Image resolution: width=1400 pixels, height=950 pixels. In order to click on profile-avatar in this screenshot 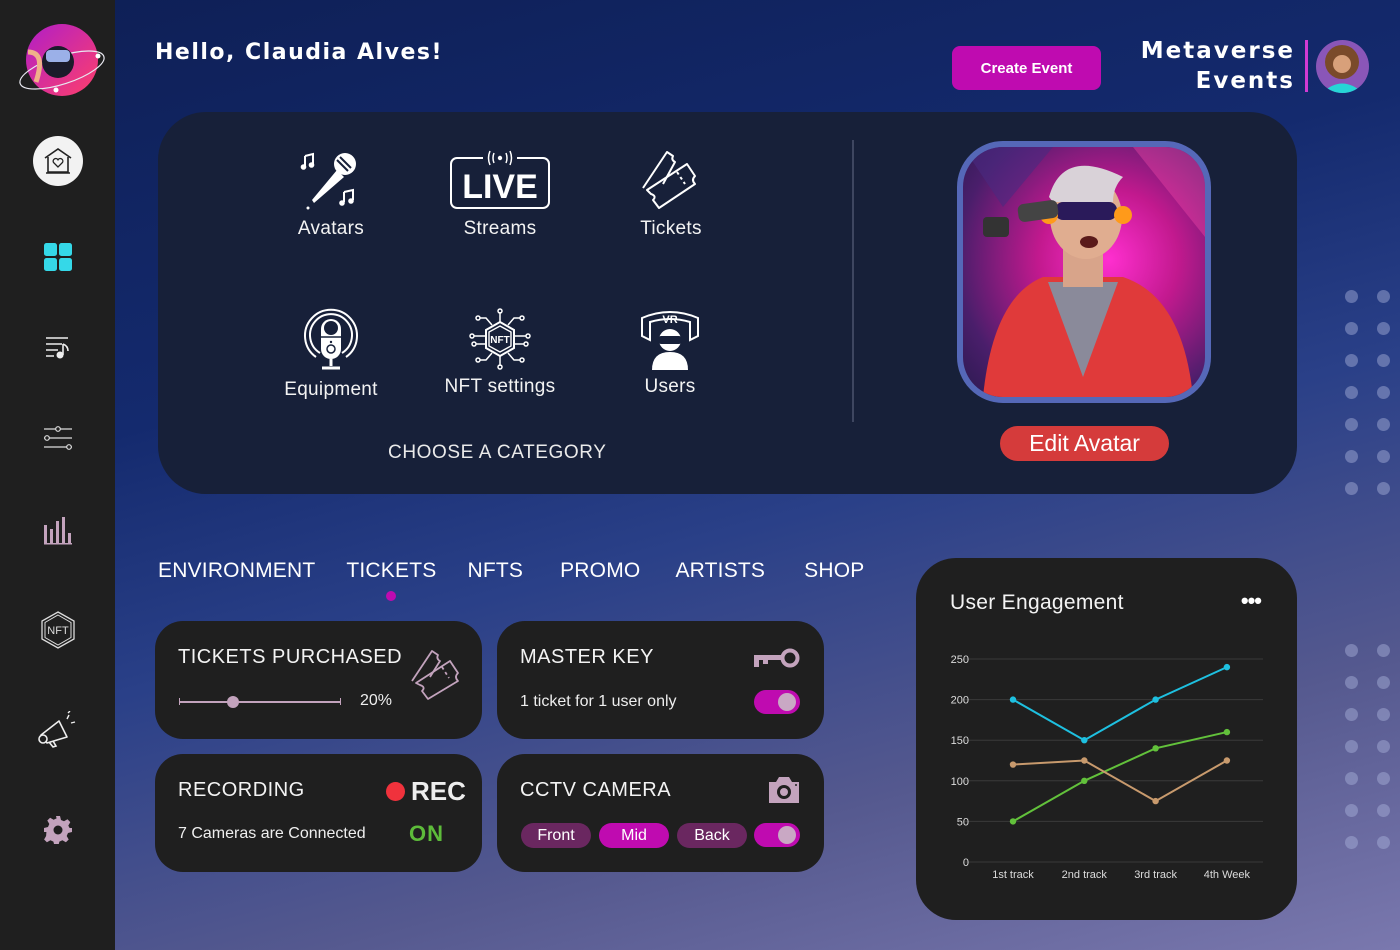, I will do `click(62, 60)`.